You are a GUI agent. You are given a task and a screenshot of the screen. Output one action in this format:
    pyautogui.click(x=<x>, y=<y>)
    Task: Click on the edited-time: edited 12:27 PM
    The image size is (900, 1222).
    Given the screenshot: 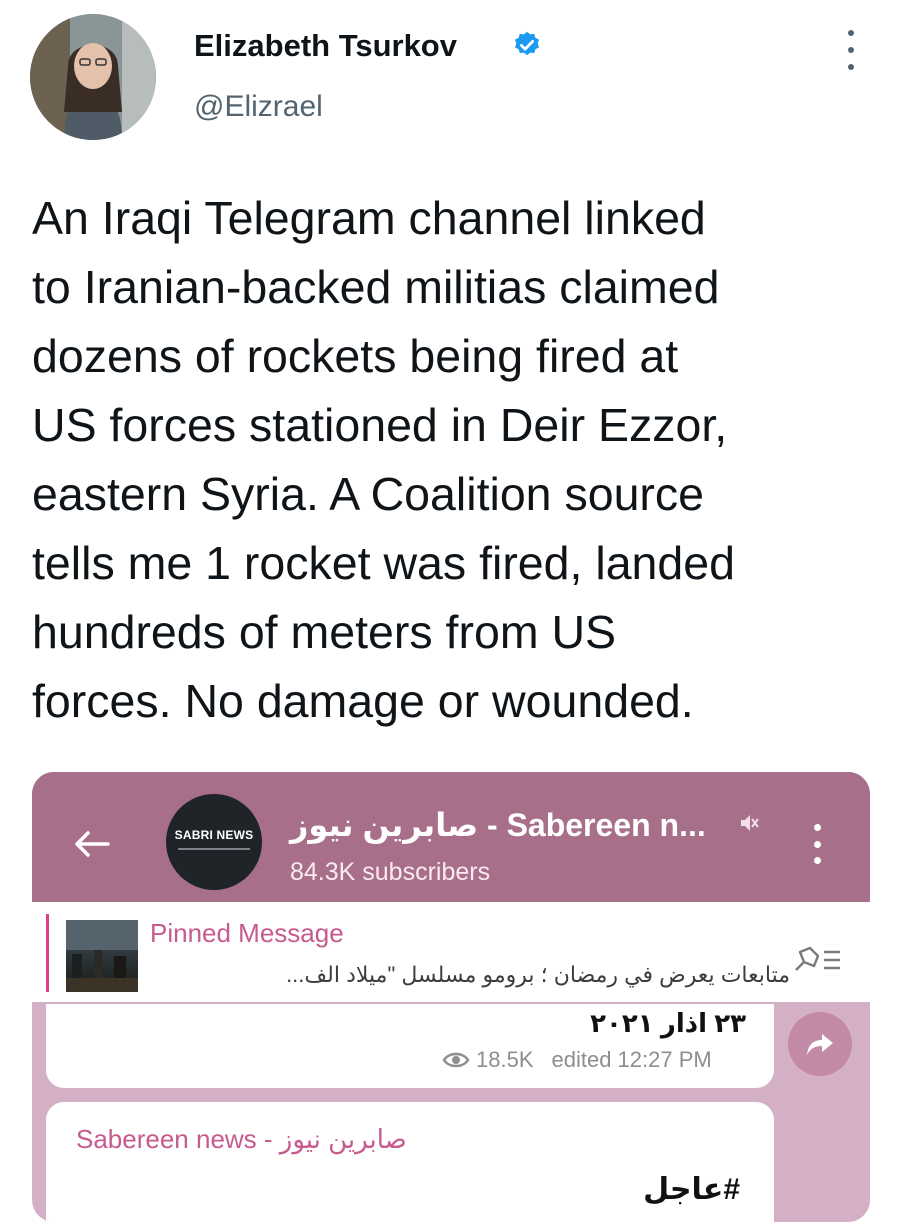 What is the action you would take?
    pyautogui.click(x=631, y=1059)
    